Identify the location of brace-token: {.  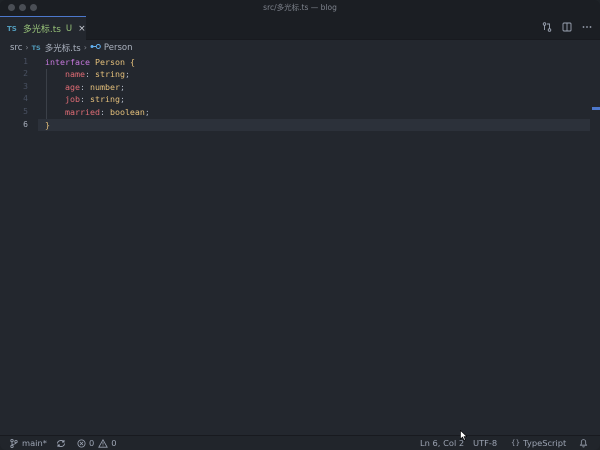
(132, 61).